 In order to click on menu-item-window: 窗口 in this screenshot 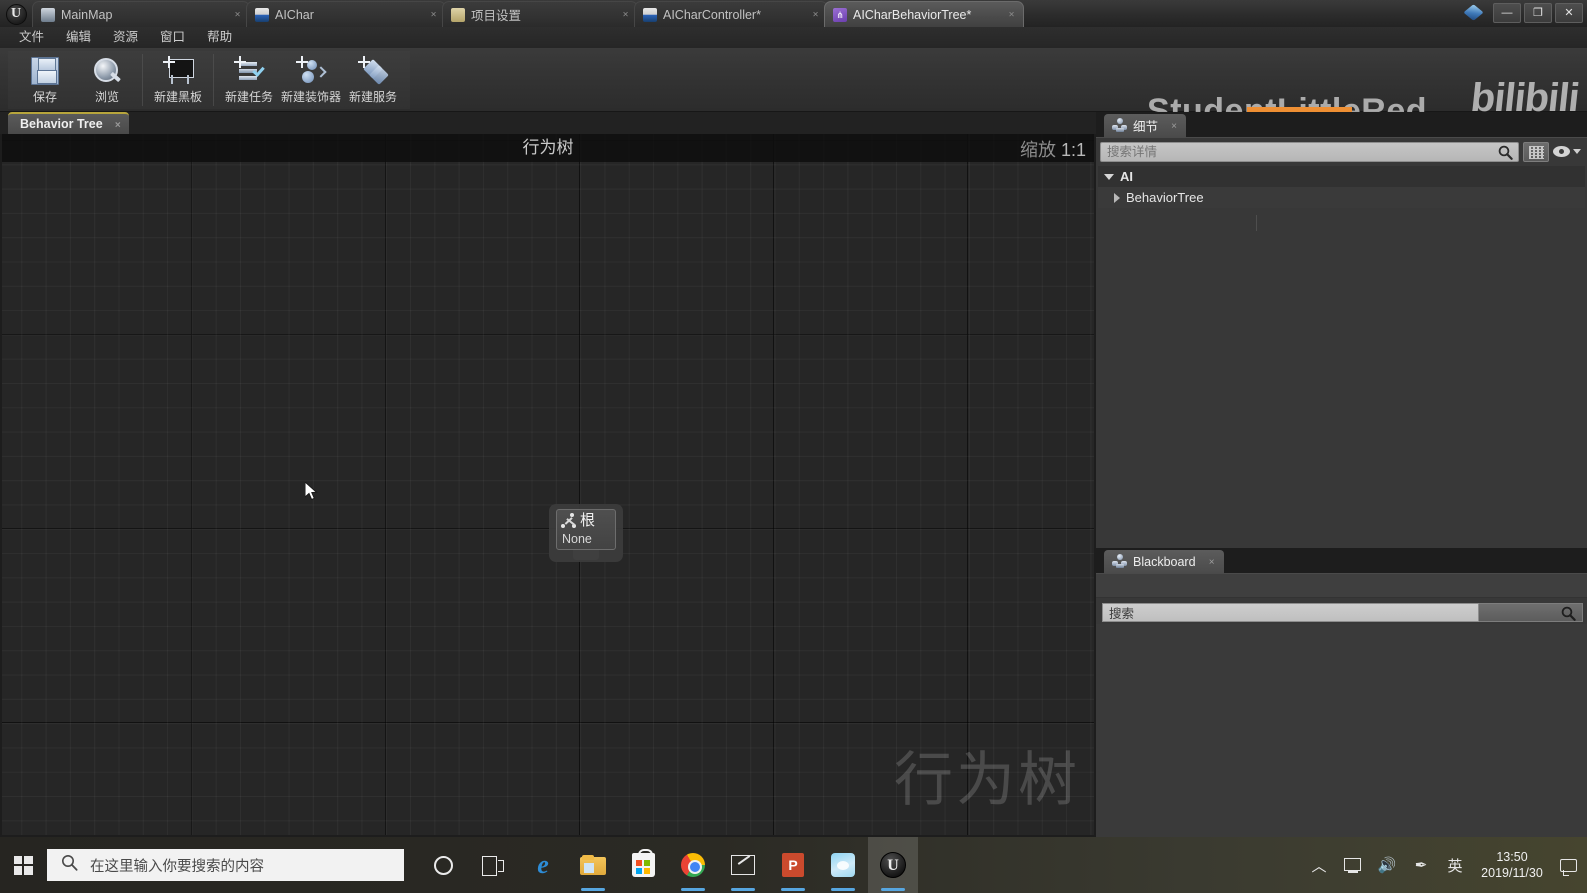, I will do `click(172, 37)`.